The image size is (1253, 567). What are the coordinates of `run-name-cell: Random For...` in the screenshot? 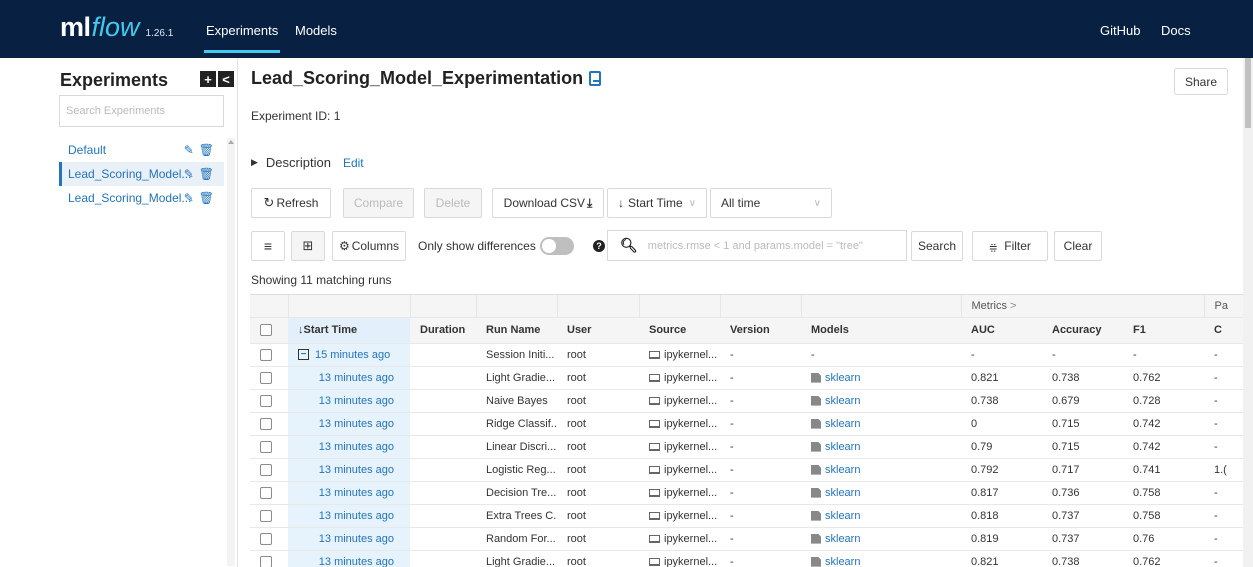 It's located at (516, 539).